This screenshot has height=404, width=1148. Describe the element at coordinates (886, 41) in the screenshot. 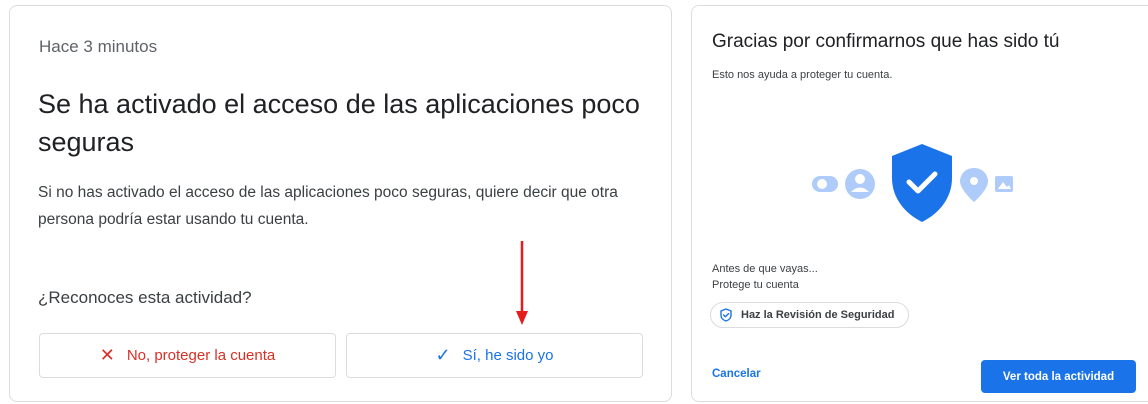

I see `confirmation-title: Gracias por confirmarnos que has sido tú` at that location.